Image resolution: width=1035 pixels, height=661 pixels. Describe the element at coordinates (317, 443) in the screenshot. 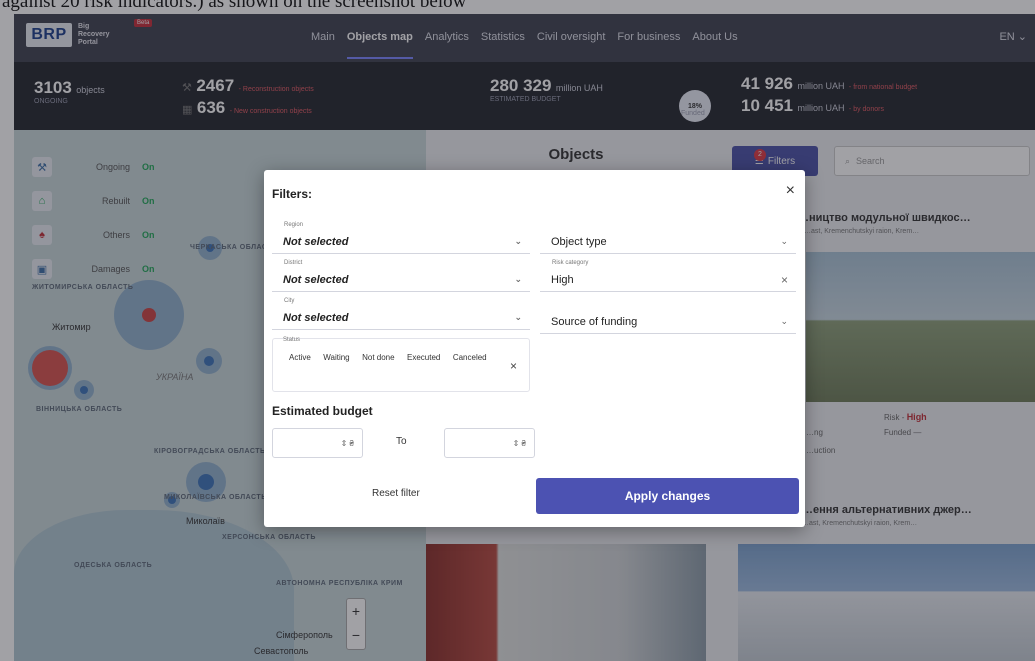

I see `budget-from-input: ⇕ ₴` at that location.